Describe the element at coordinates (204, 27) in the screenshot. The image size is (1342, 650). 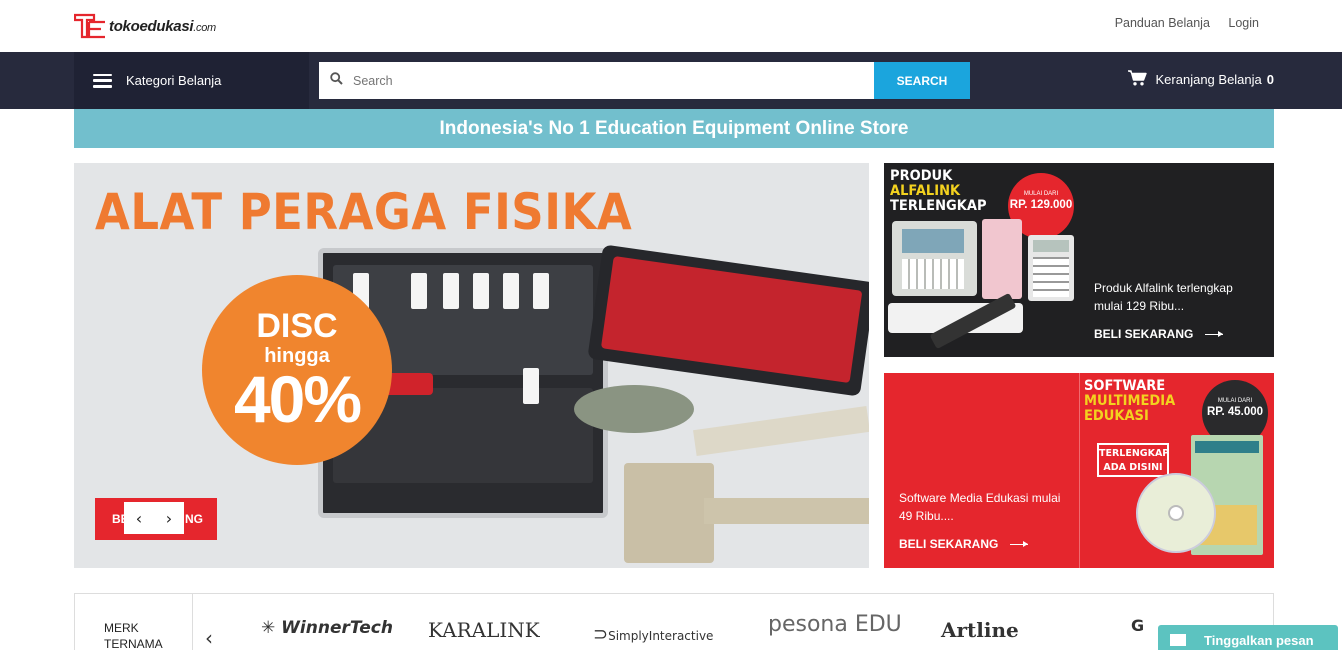
I see `logo-domain: .com` at that location.